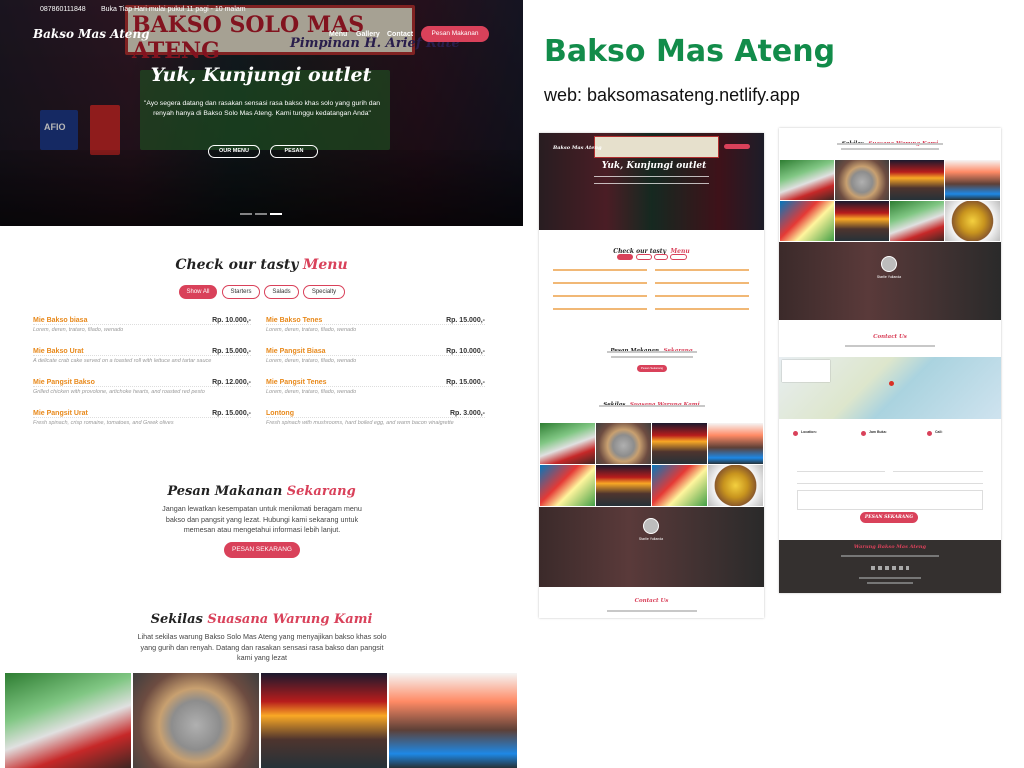 Image resolution: width=1024 pixels, height=768 pixels. What do you see at coordinates (890, 568) in the screenshot?
I see `thumb2-footer-social-icons` at bounding box center [890, 568].